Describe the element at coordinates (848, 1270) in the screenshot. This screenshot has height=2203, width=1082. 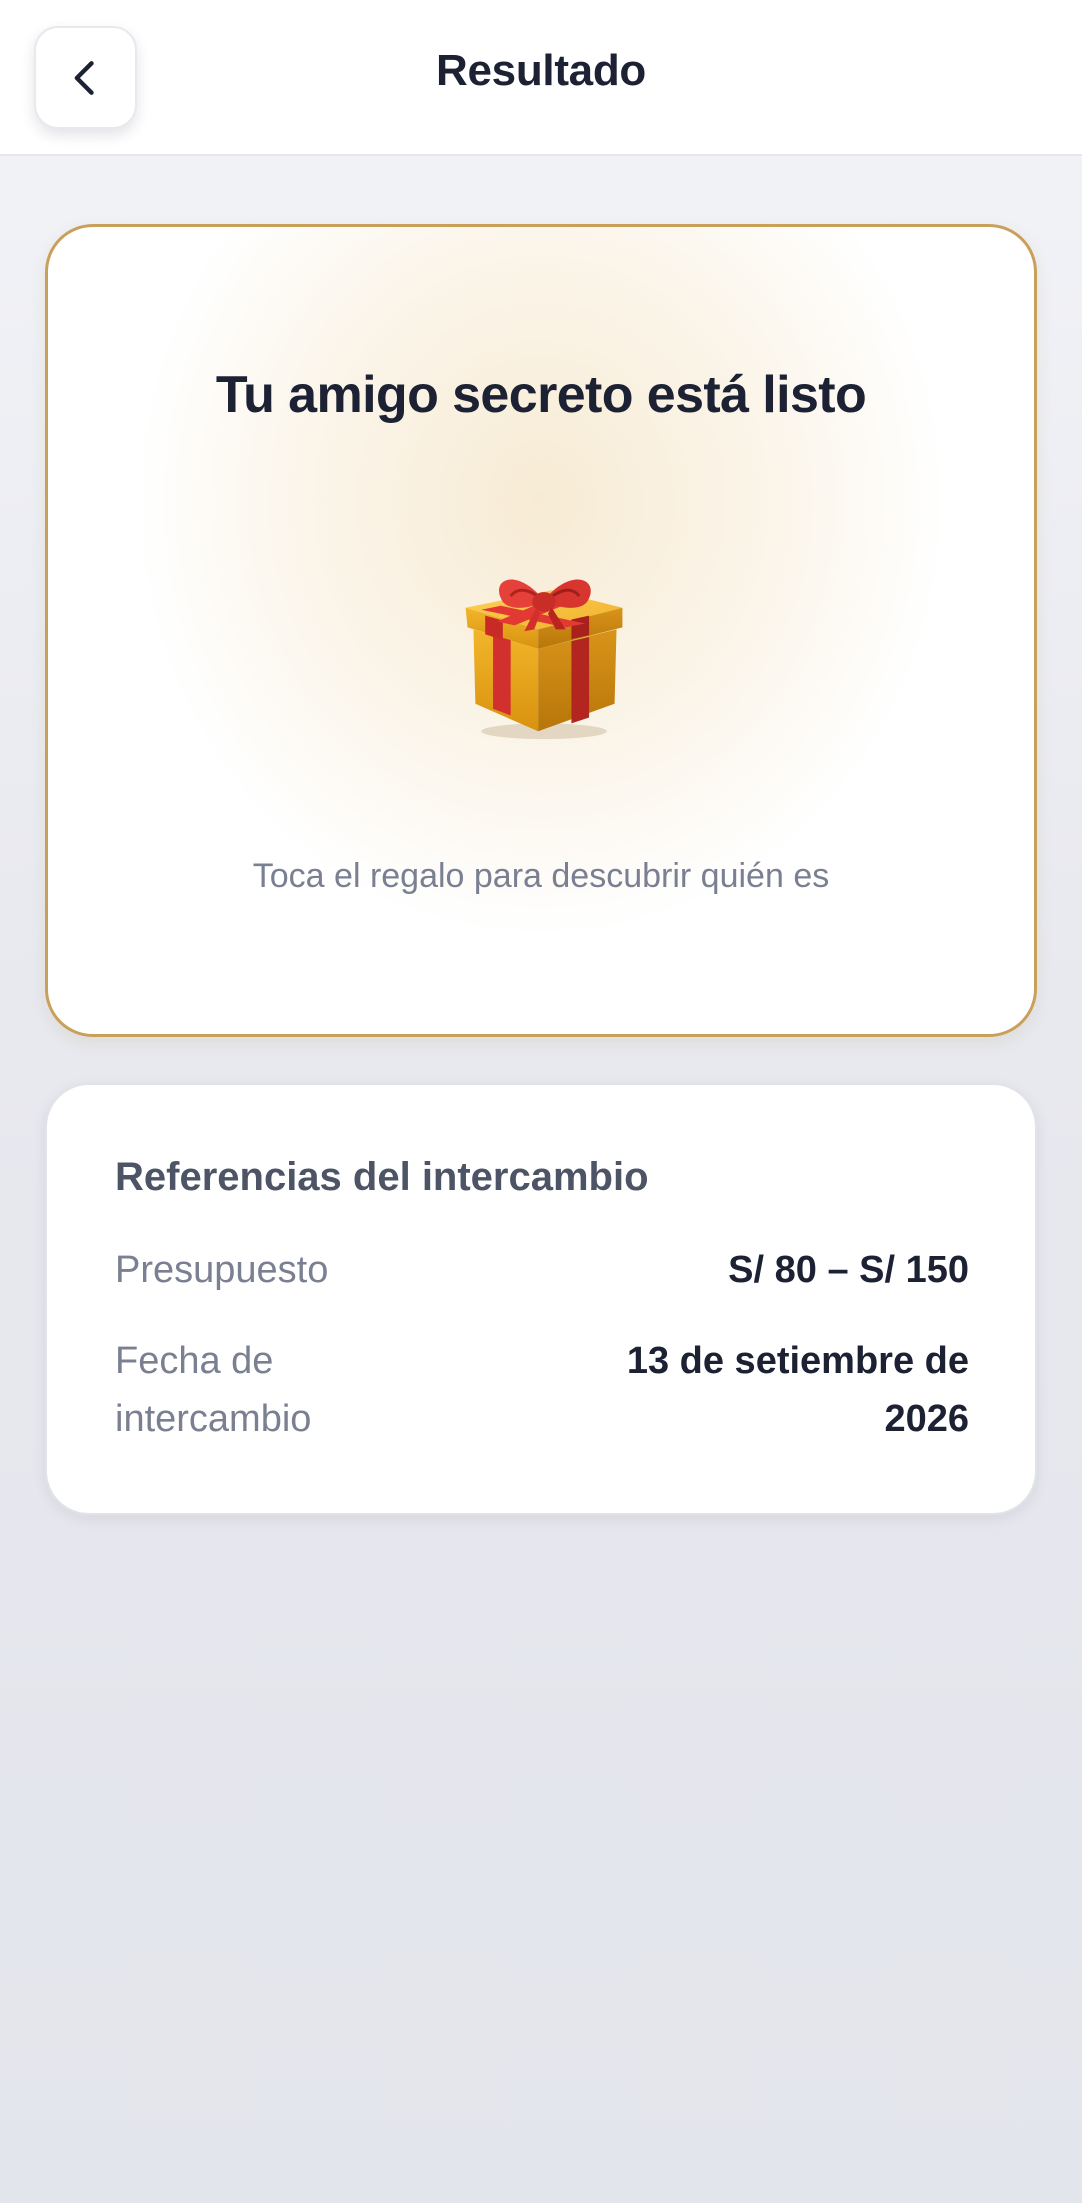
I see `budget-value: S/ 80 – S/ 150` at that location.